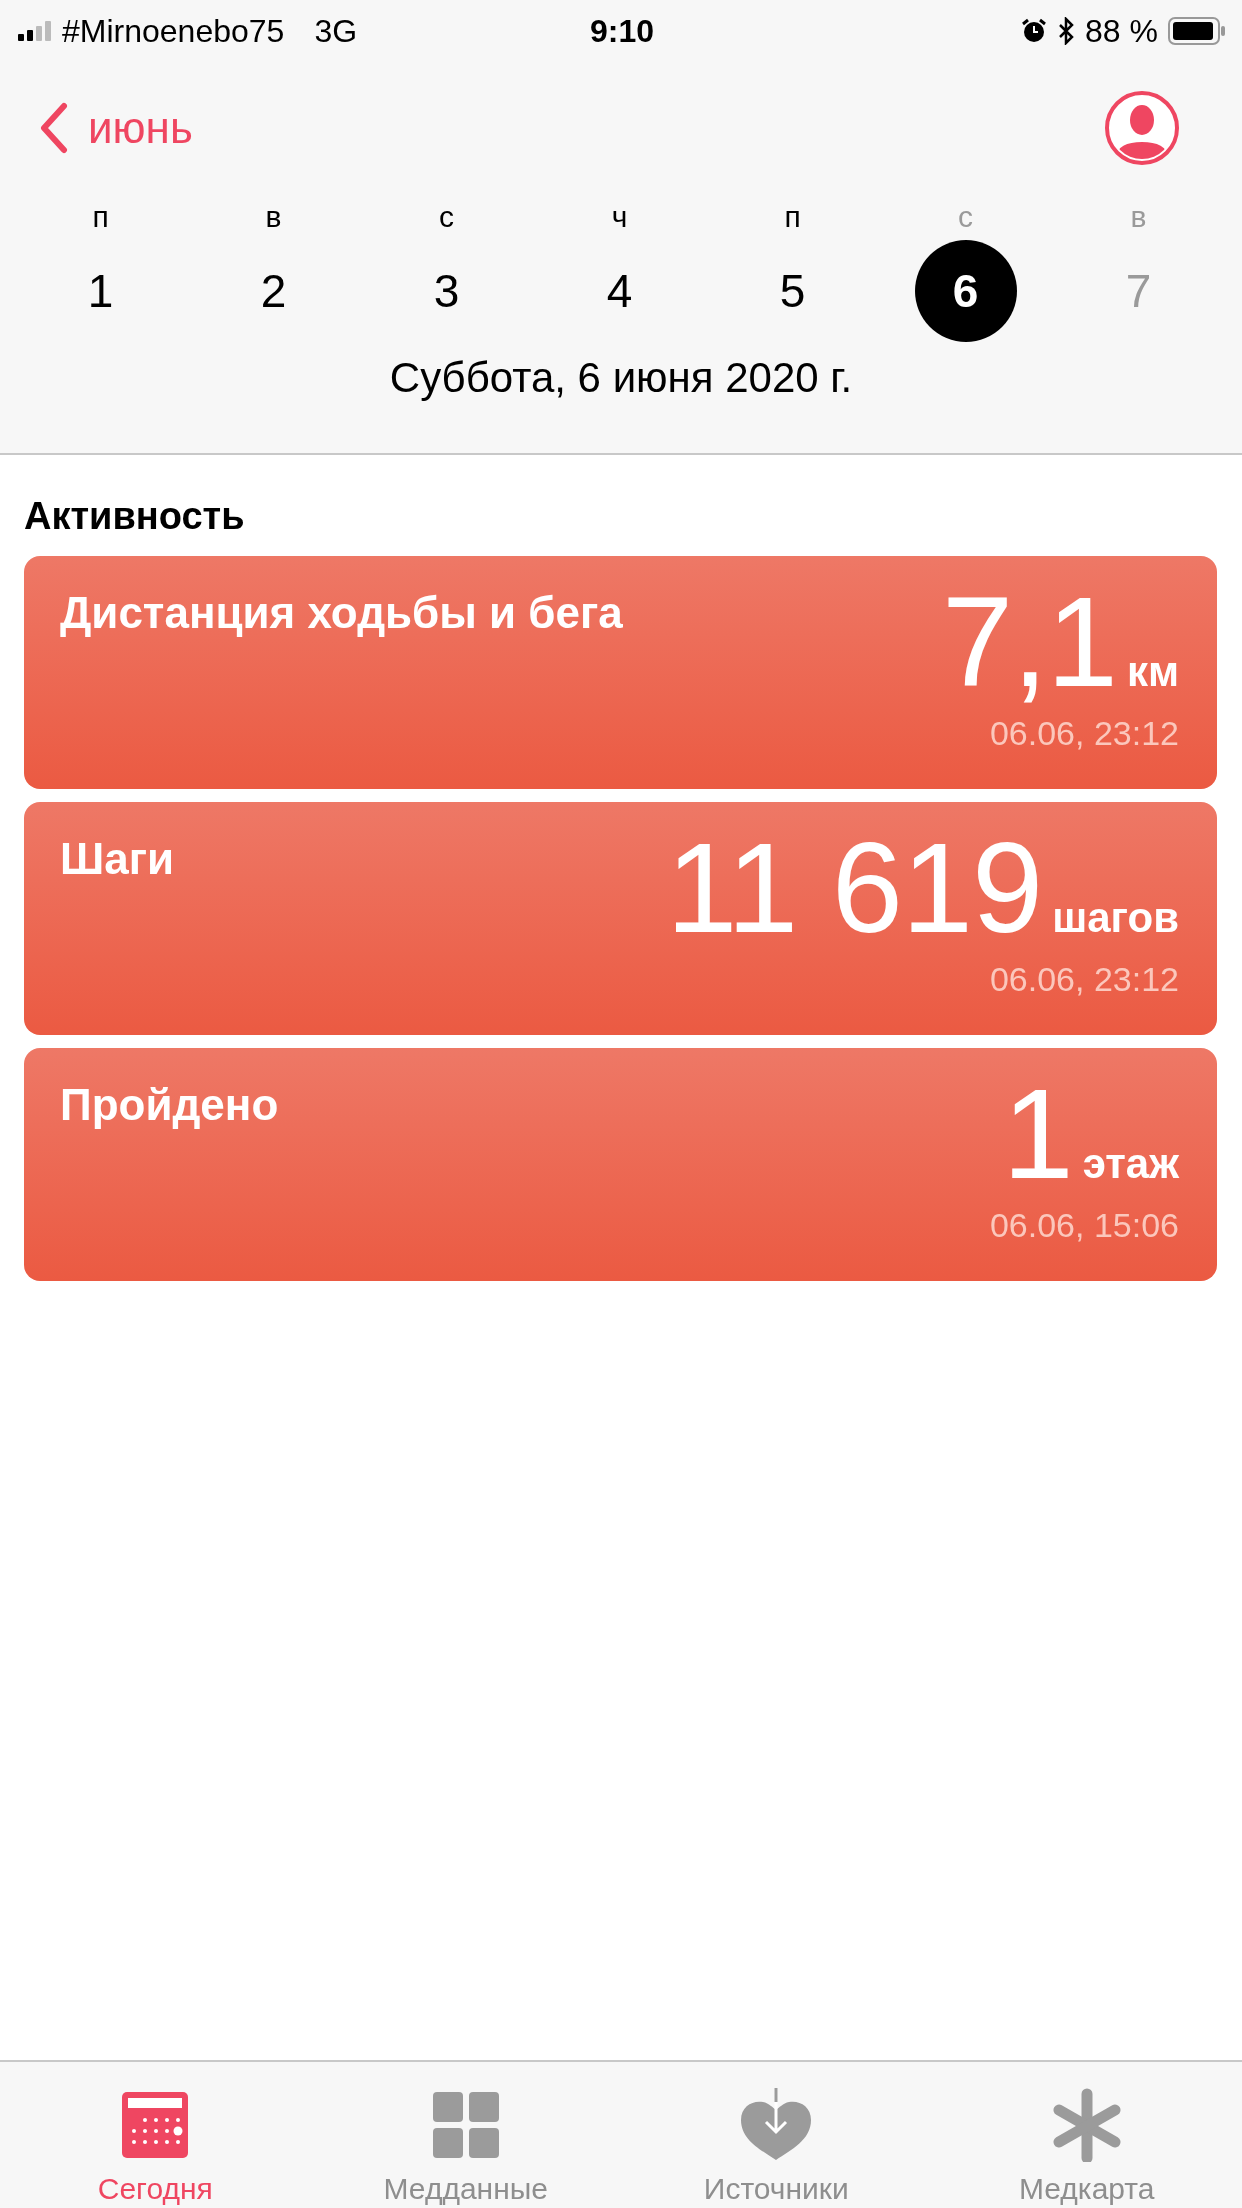  I want to click on metric-value: 1, so click(1037, 1134).